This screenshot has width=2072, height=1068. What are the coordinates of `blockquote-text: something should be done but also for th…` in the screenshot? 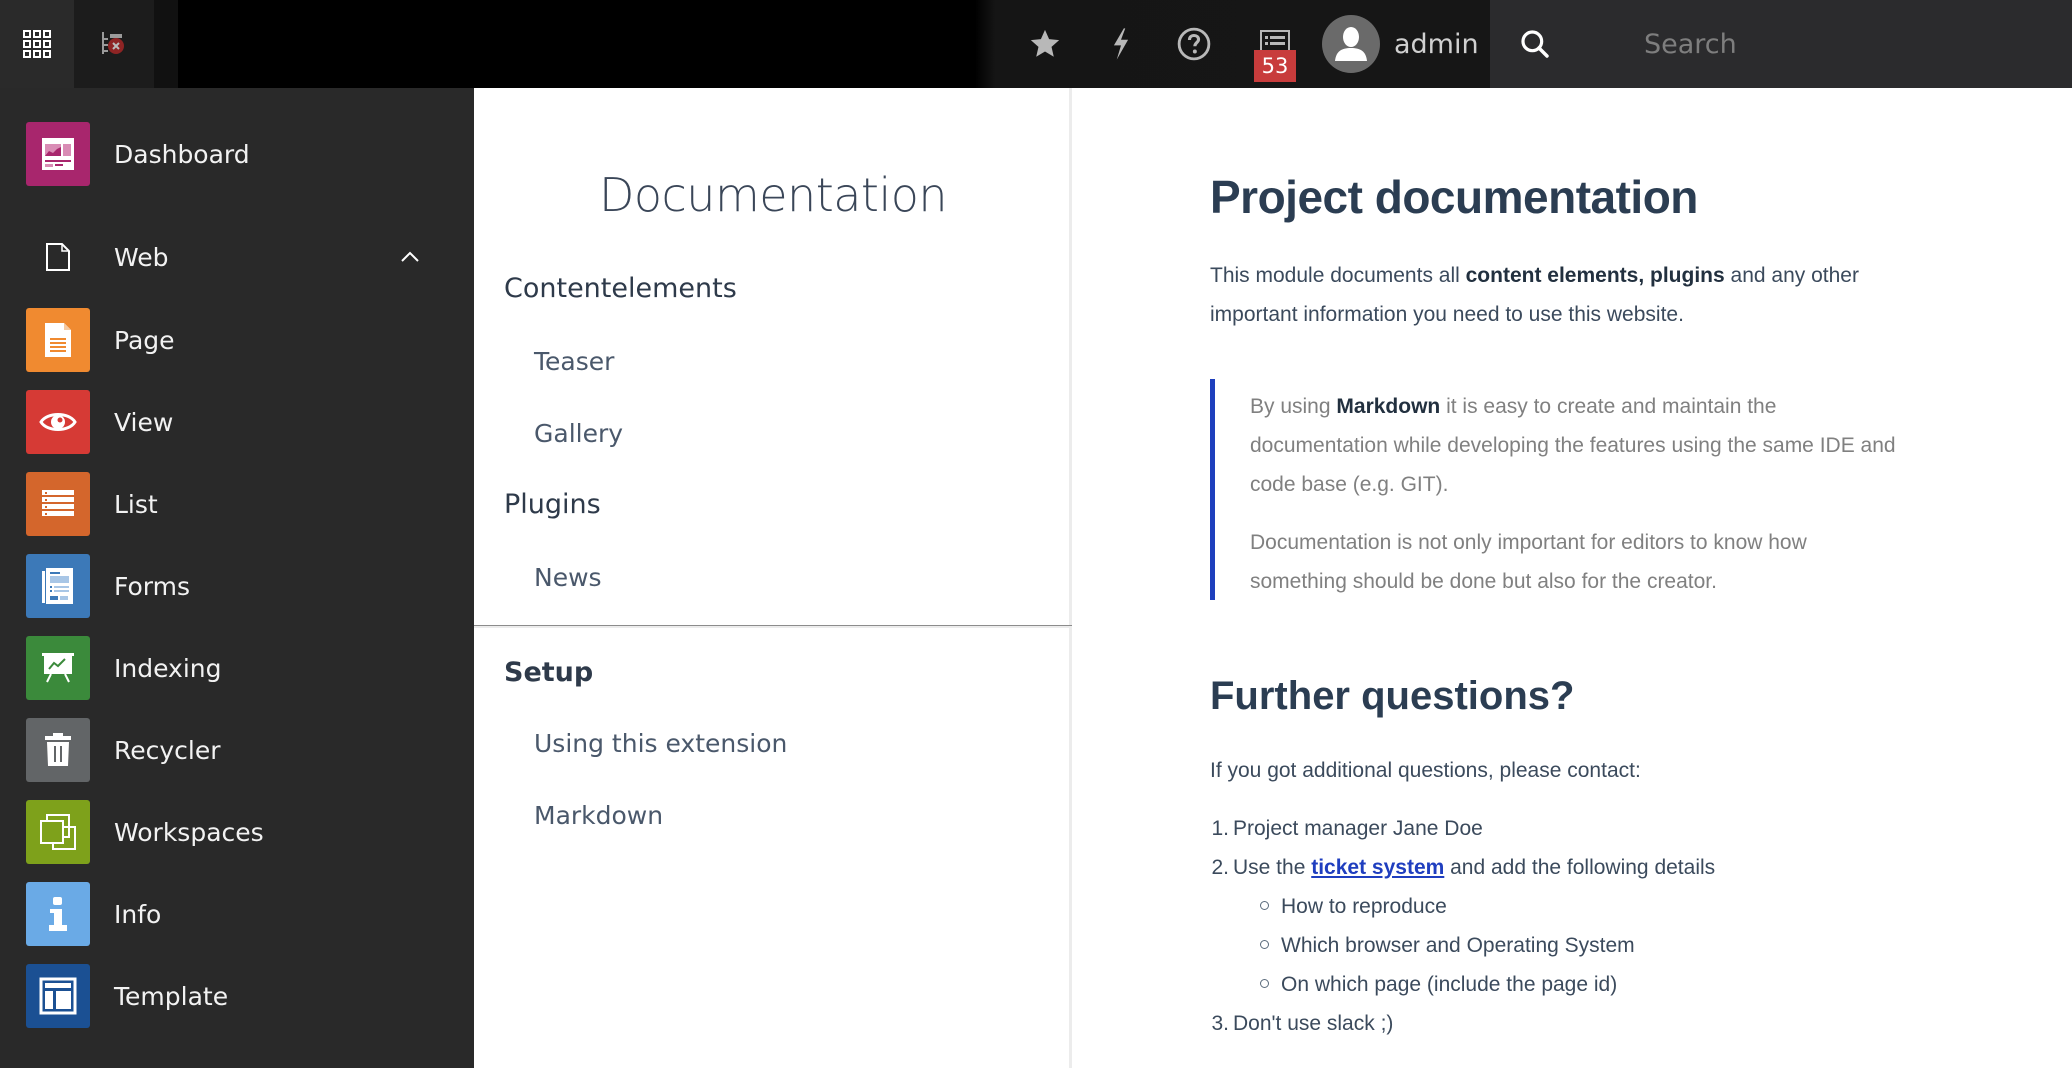 It's located at (1483, 581).